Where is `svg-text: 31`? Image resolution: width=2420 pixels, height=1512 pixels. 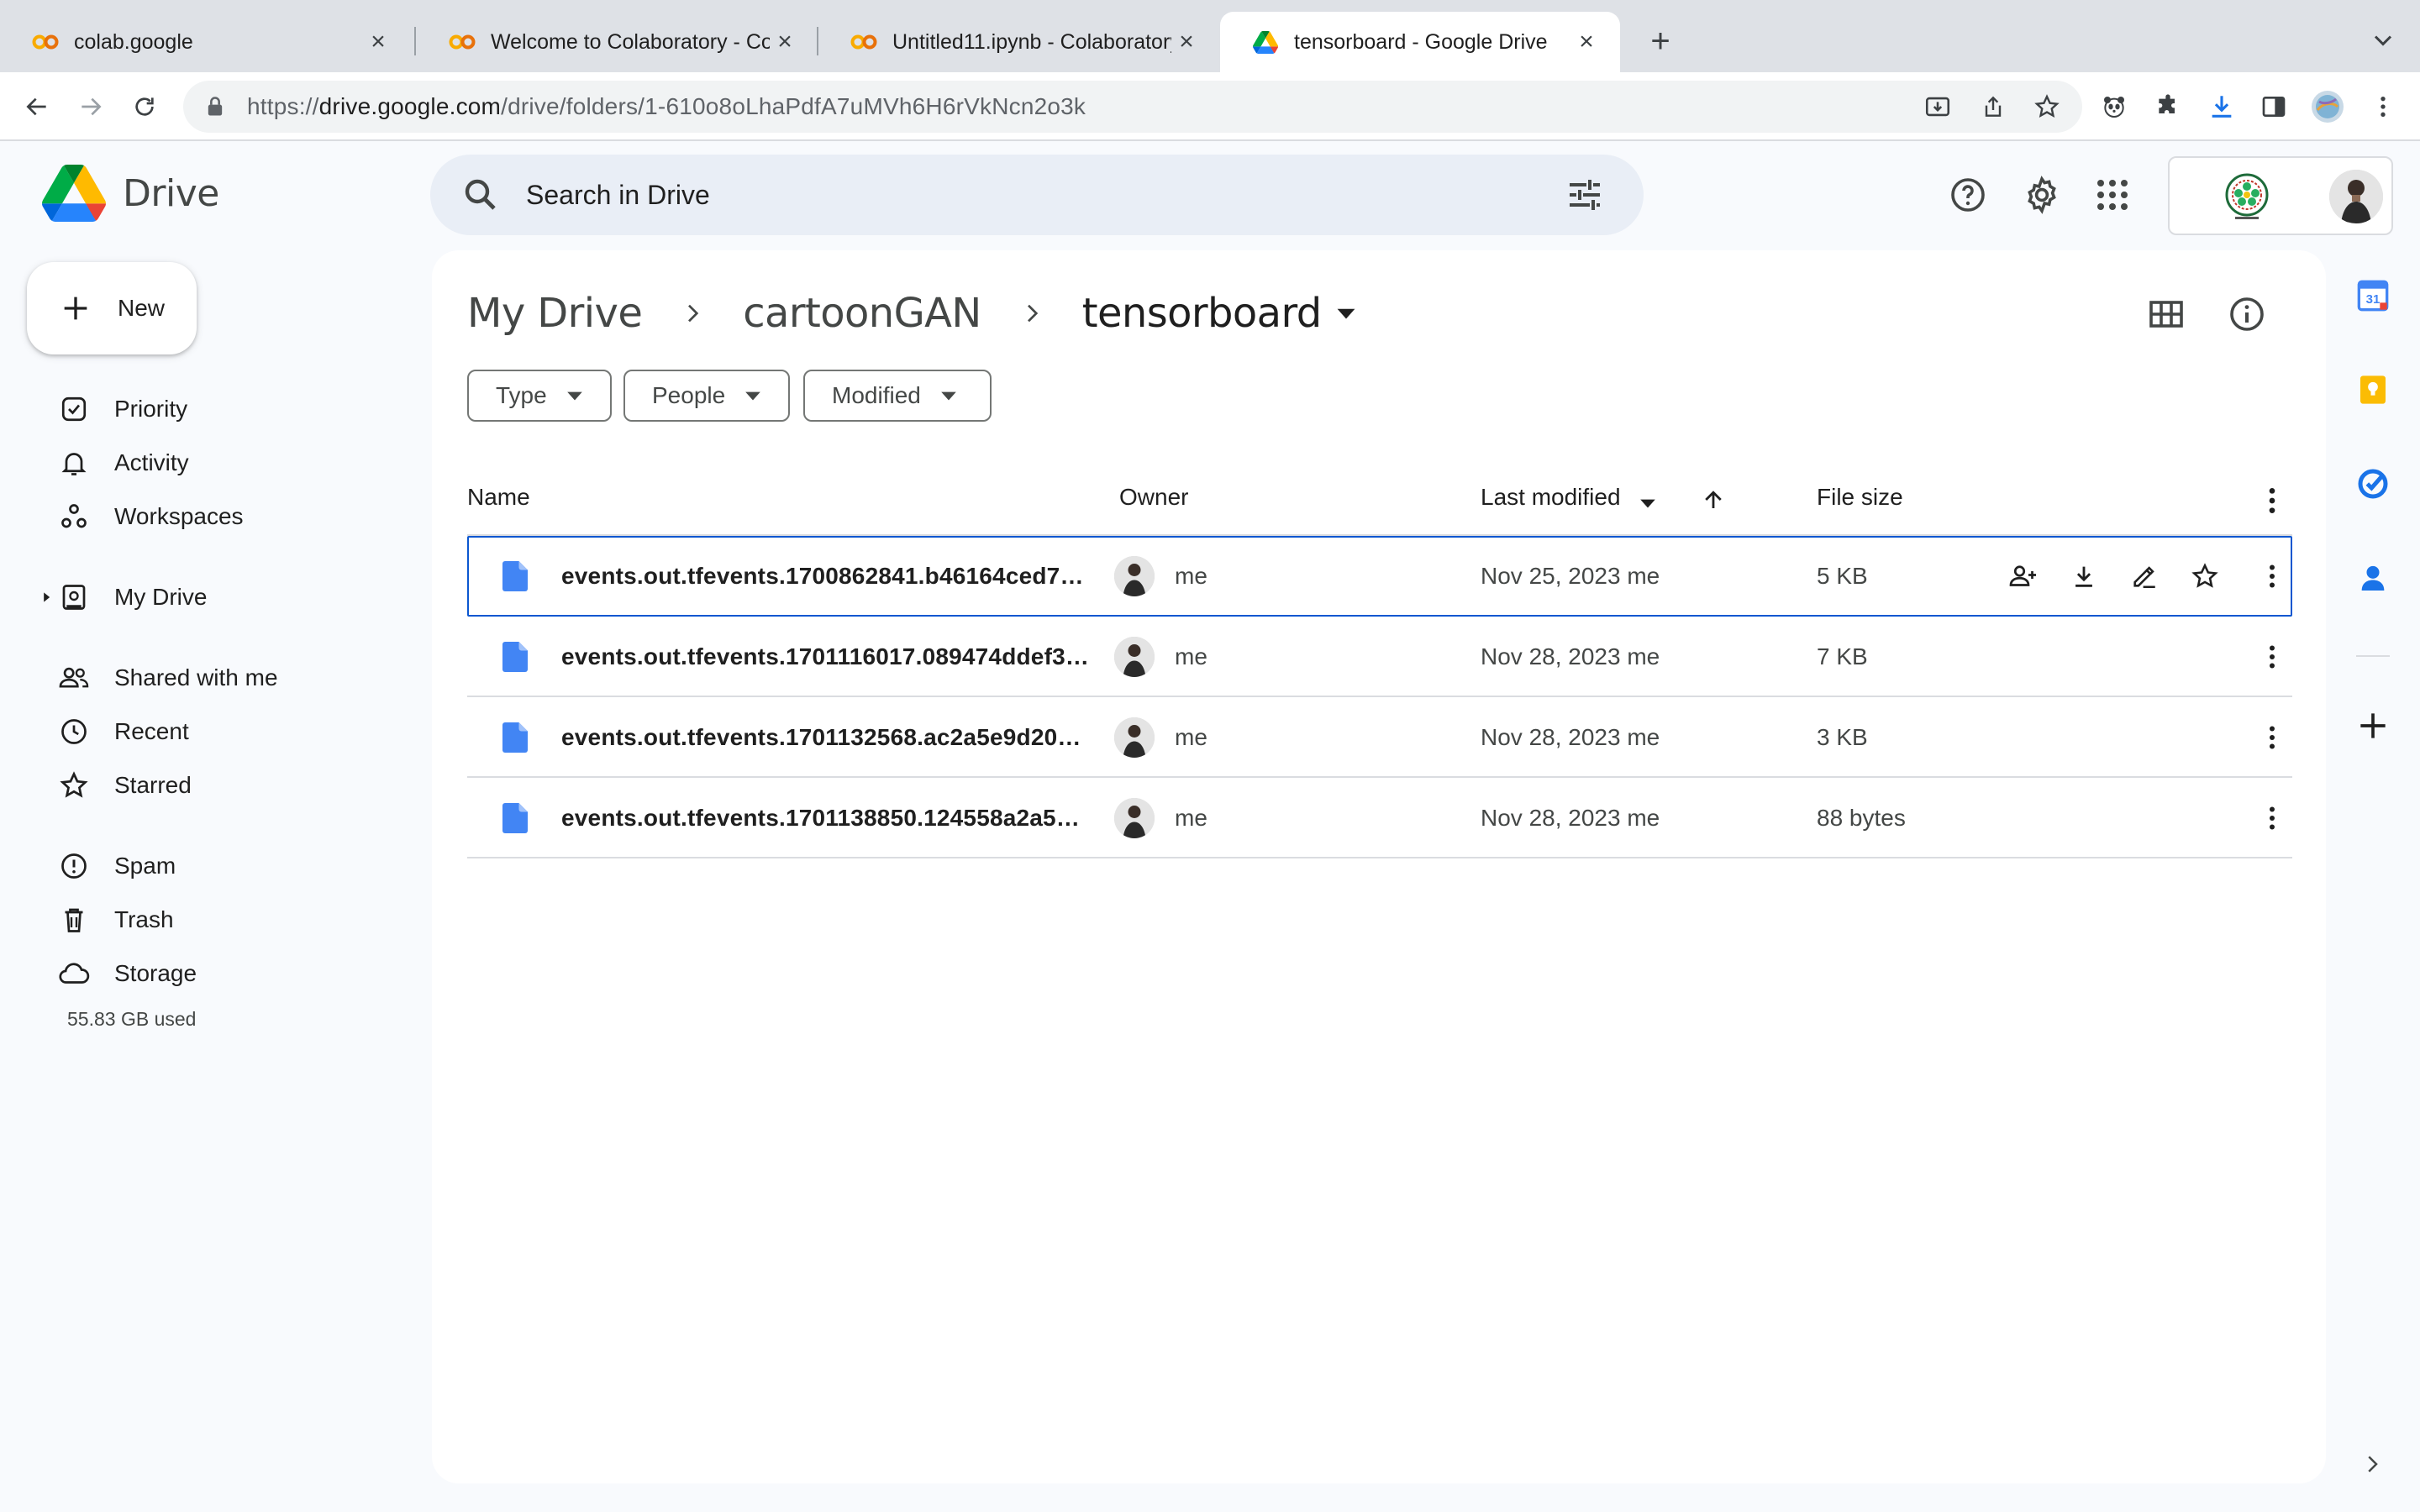
svg-text: 31 is located at coordinates (2373, 299).